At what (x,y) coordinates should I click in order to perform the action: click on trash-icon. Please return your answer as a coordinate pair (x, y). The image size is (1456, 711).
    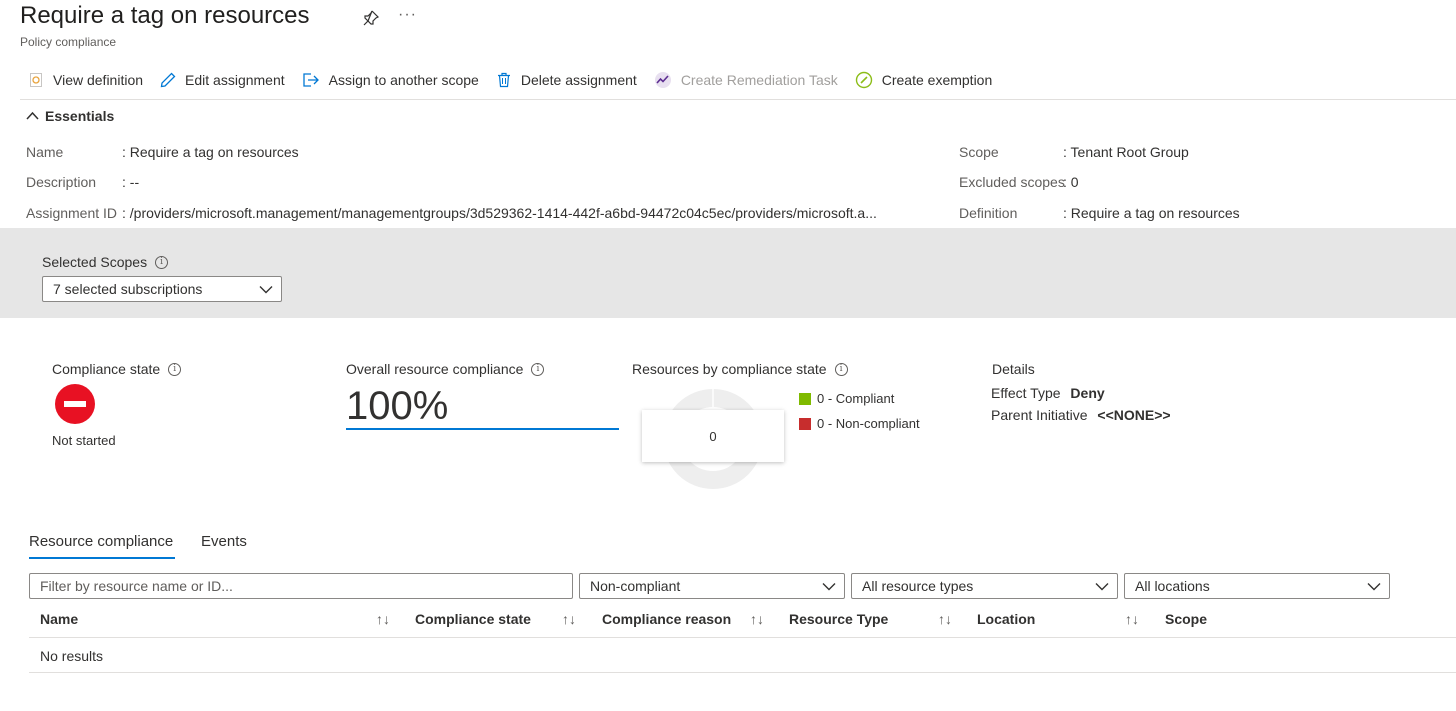
    Looking at the image, I should click on (503, 80).